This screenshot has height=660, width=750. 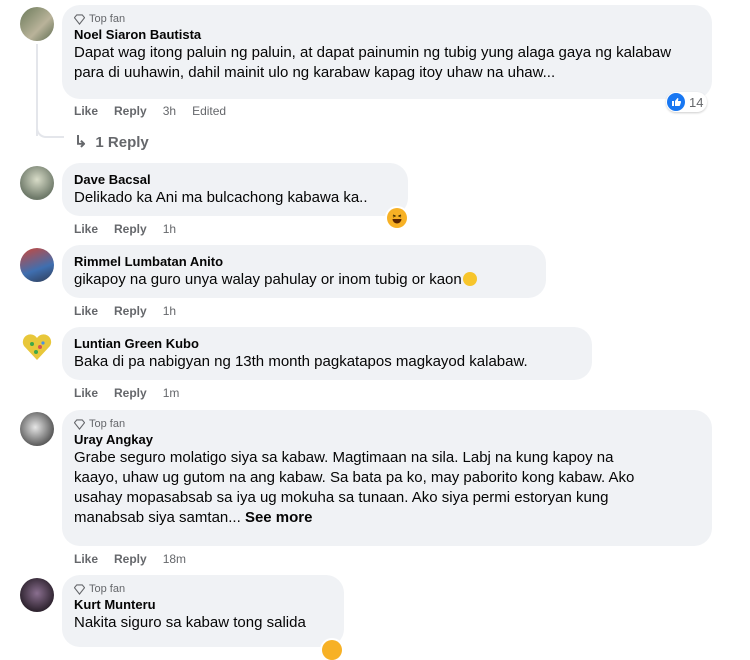 I want to click on timestamp: 3h, so click(x=169, y=111).